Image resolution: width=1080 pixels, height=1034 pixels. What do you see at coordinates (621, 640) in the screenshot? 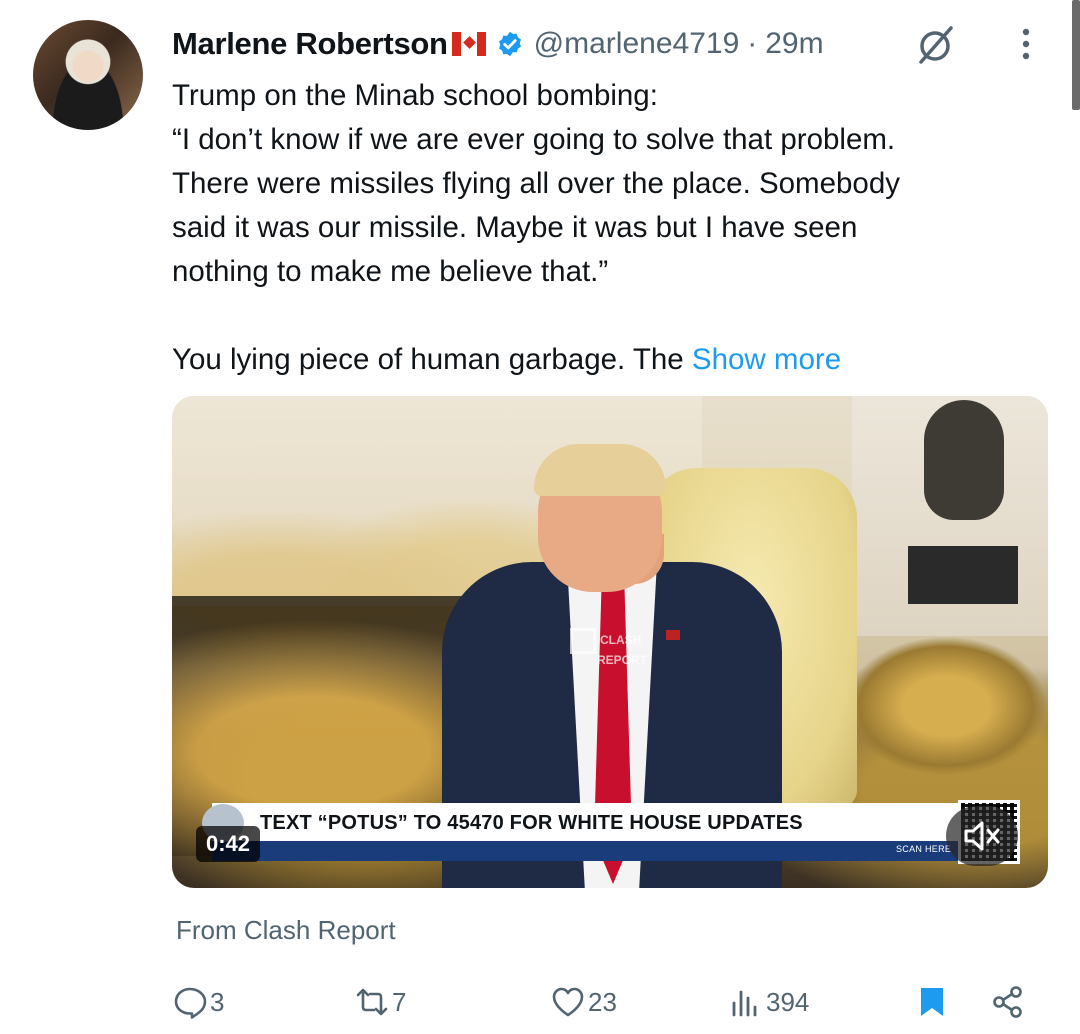
I see `watermark-top: CLASH` at bounding box center [621, 640].